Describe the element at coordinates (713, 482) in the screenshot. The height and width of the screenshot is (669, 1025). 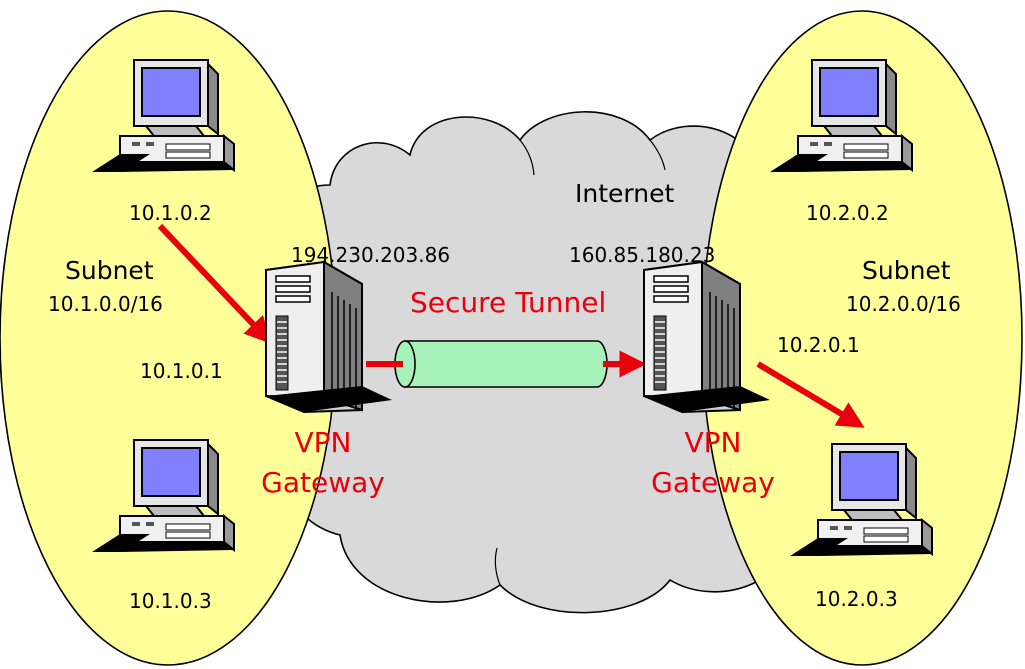
I see `right-gateway-label-line2: Gateway` at that location.